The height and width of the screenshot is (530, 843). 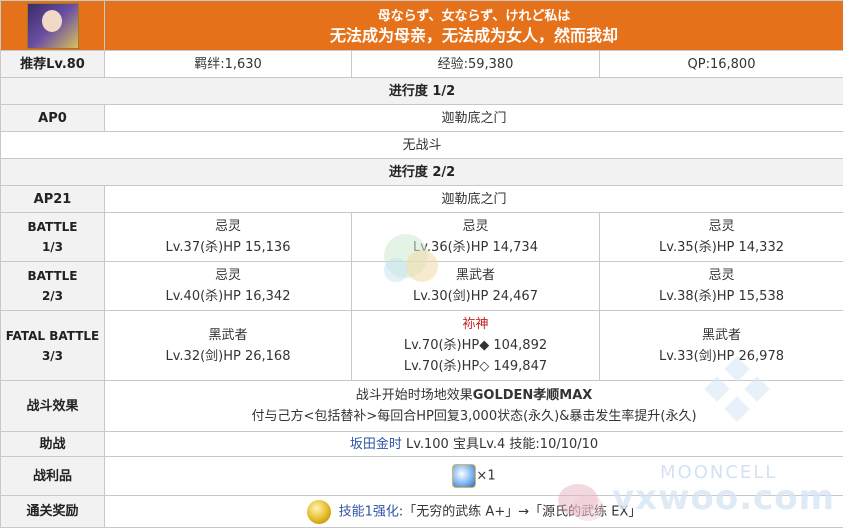 I want to click on drop-count: ×1, so click(x=486, y=476).